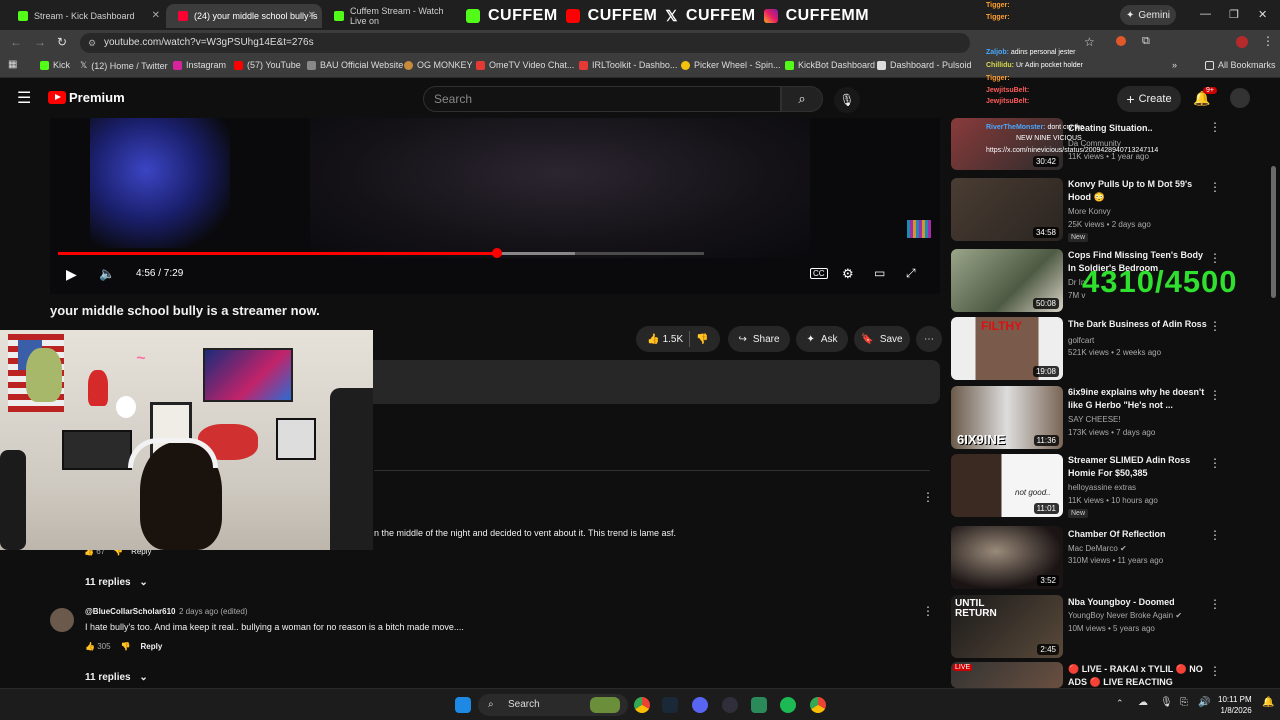 The image size is (1280, 720). I want to click on play-icon: ▶, so click(71, 274).